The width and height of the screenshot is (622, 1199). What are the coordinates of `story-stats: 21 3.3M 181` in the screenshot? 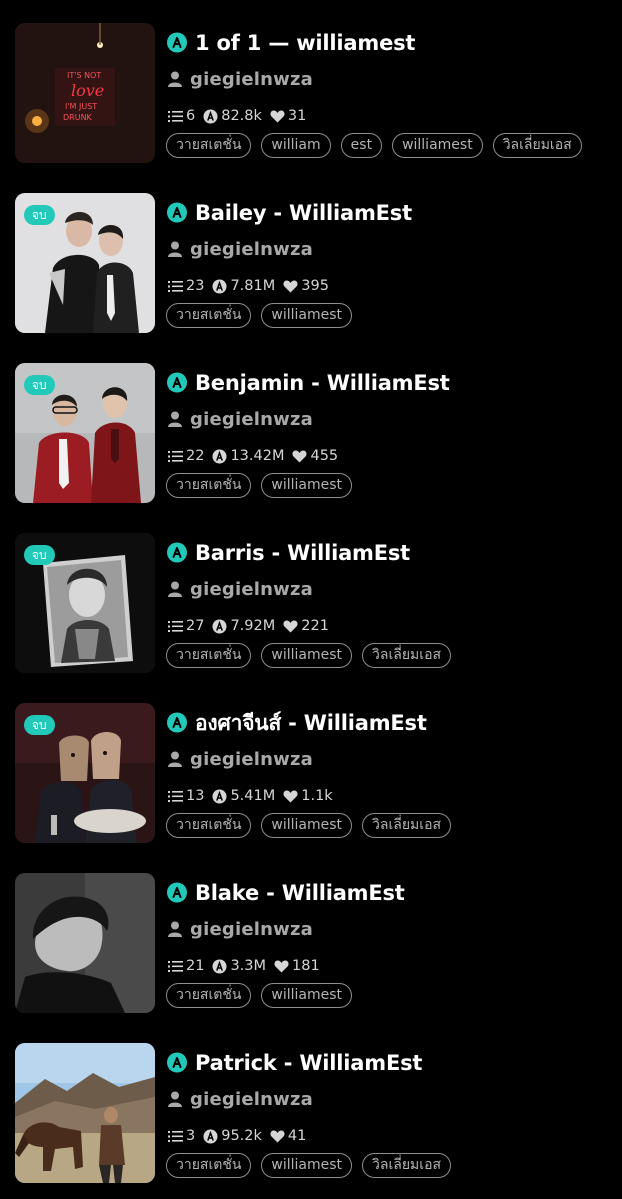 It's located at (248, 966).